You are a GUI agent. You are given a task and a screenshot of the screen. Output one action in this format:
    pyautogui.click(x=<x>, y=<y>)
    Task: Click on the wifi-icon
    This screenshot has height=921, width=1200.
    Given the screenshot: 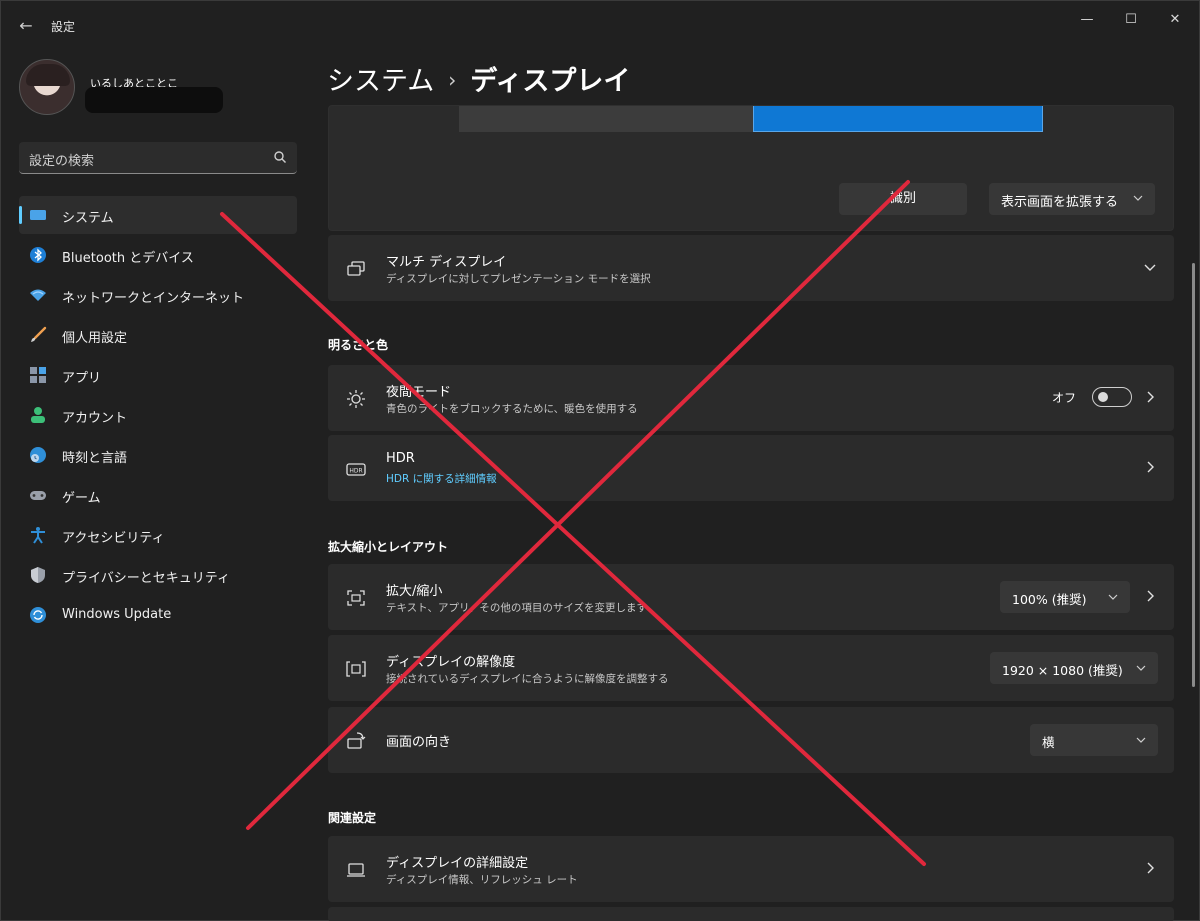 What is the action you would take?
    pyautogui.click(x=38, y=295)
    